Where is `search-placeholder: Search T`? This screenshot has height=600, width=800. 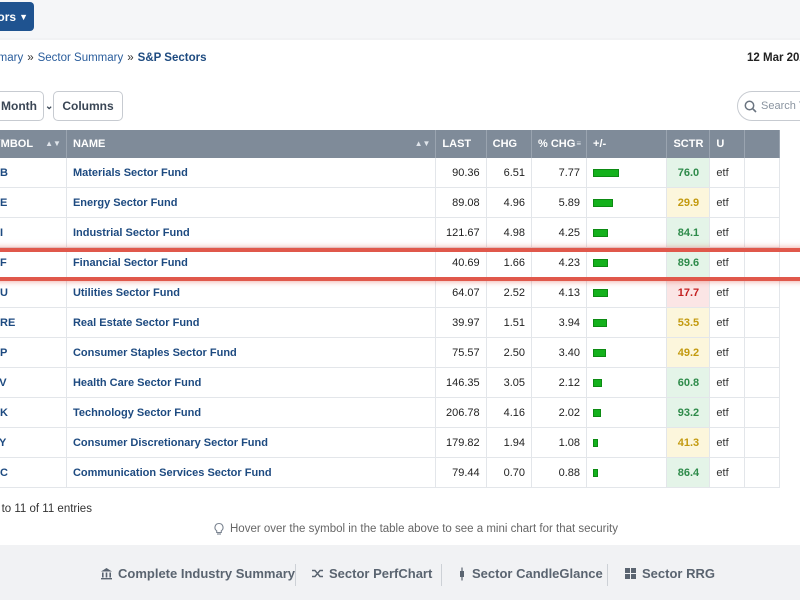 search-placeholder: Search T is located at coordinates (780, 106).